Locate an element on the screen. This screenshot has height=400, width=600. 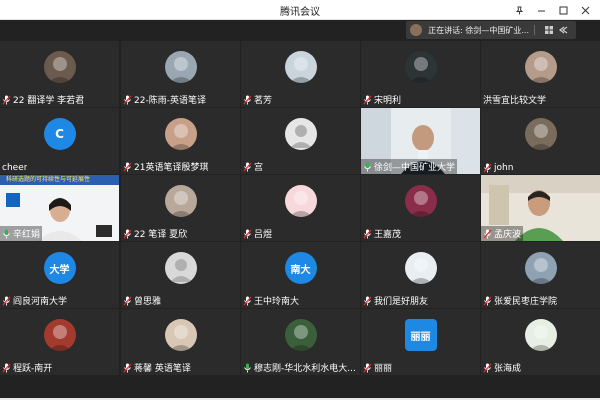
participant-tile: 王嘉茂 is located at coordinates (420, 208).